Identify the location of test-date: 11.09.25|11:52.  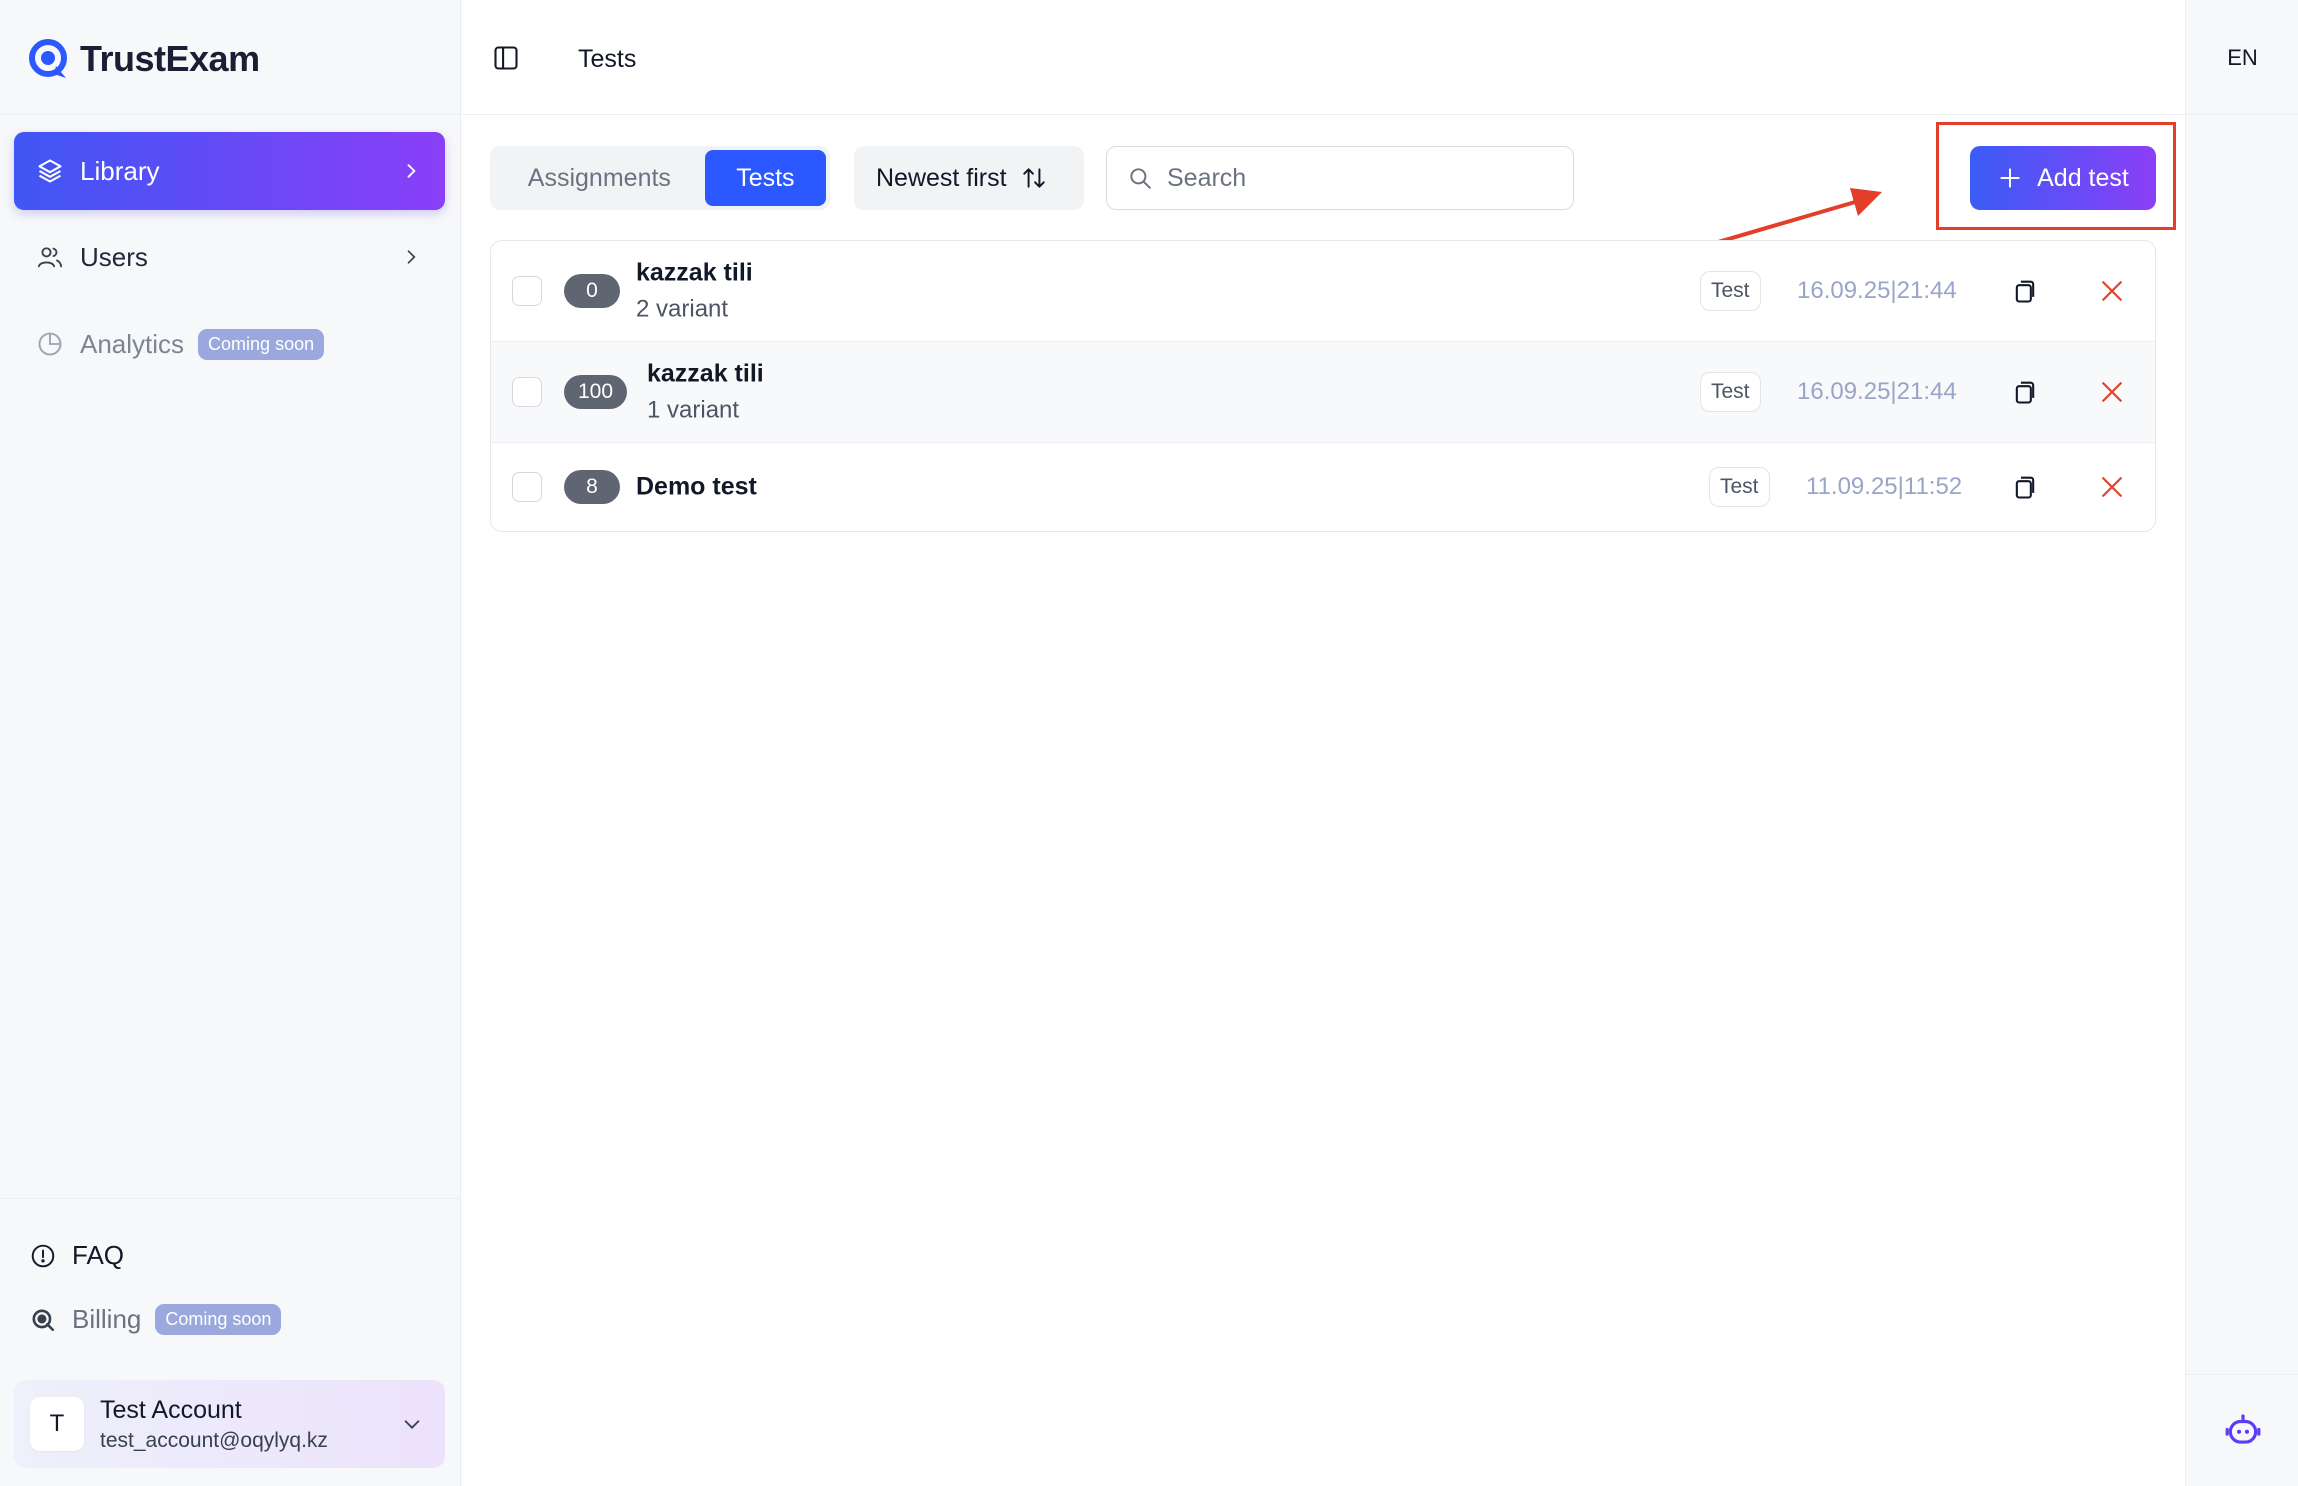
(1884, 486).